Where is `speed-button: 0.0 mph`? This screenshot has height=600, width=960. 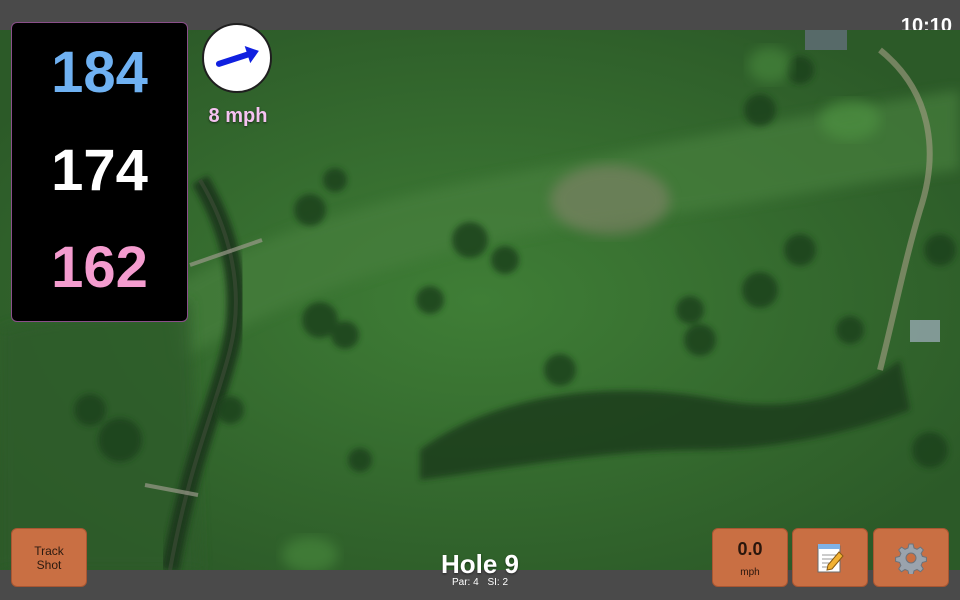
speed-button: 0.0 mph is located at coordinates (750, 557).